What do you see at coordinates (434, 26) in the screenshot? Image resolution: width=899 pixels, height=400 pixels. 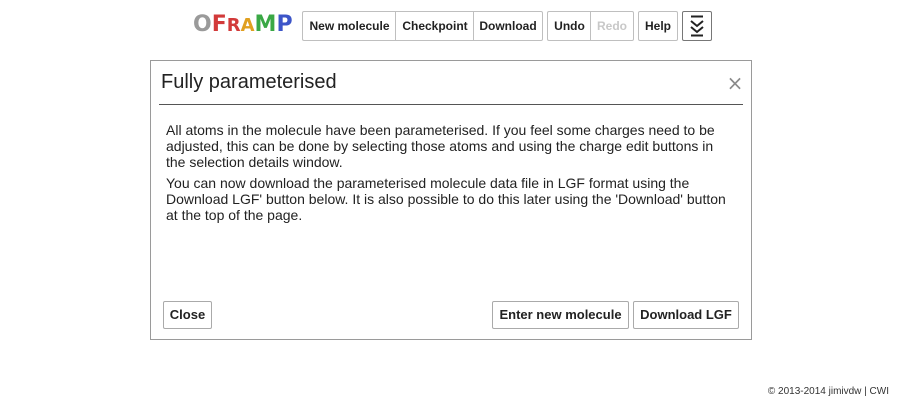 I see `checkpoint-button: Checkpoint` at bounding box center [434, 26].